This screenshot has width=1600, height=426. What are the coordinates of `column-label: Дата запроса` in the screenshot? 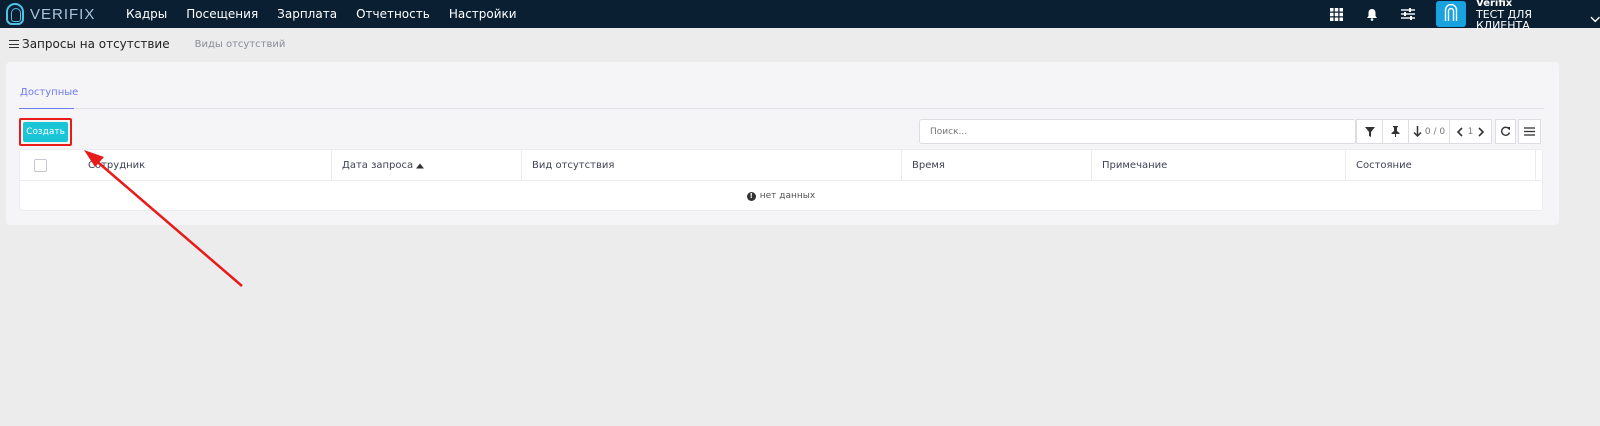 It's located at (378, 165).